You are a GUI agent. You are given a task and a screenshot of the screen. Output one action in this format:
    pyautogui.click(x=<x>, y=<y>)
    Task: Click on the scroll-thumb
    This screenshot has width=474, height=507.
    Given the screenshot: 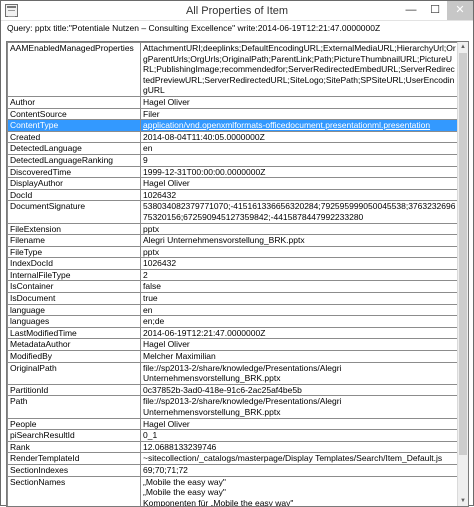 What is the action you would take?
    pyautogui.click(x=463, y=254)
    